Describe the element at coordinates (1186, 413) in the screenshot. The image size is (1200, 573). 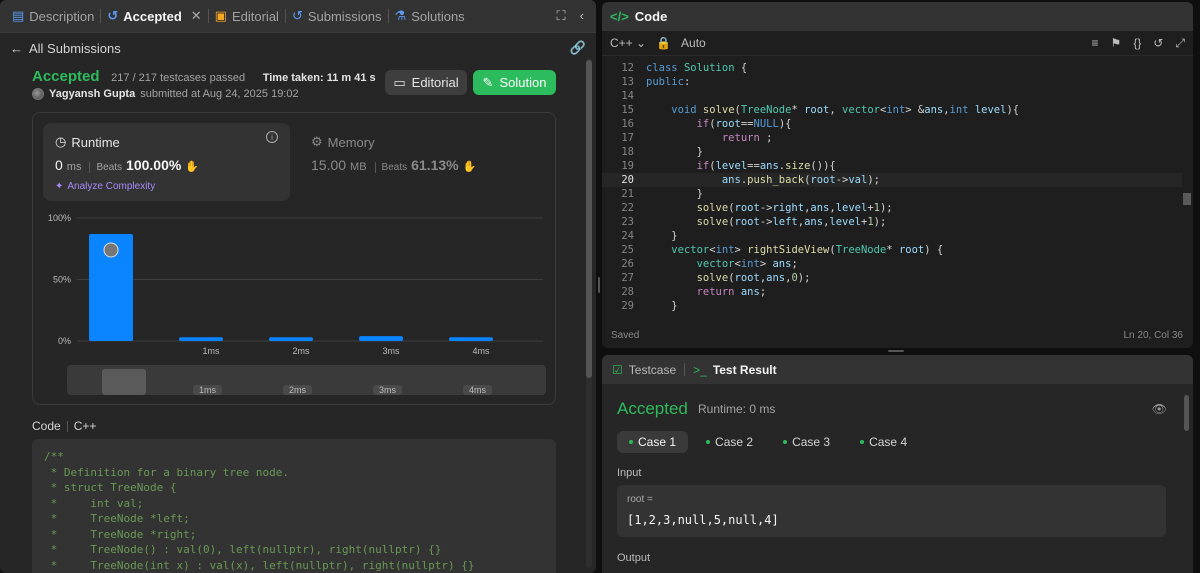
I see `test-scrollbar` at that location.